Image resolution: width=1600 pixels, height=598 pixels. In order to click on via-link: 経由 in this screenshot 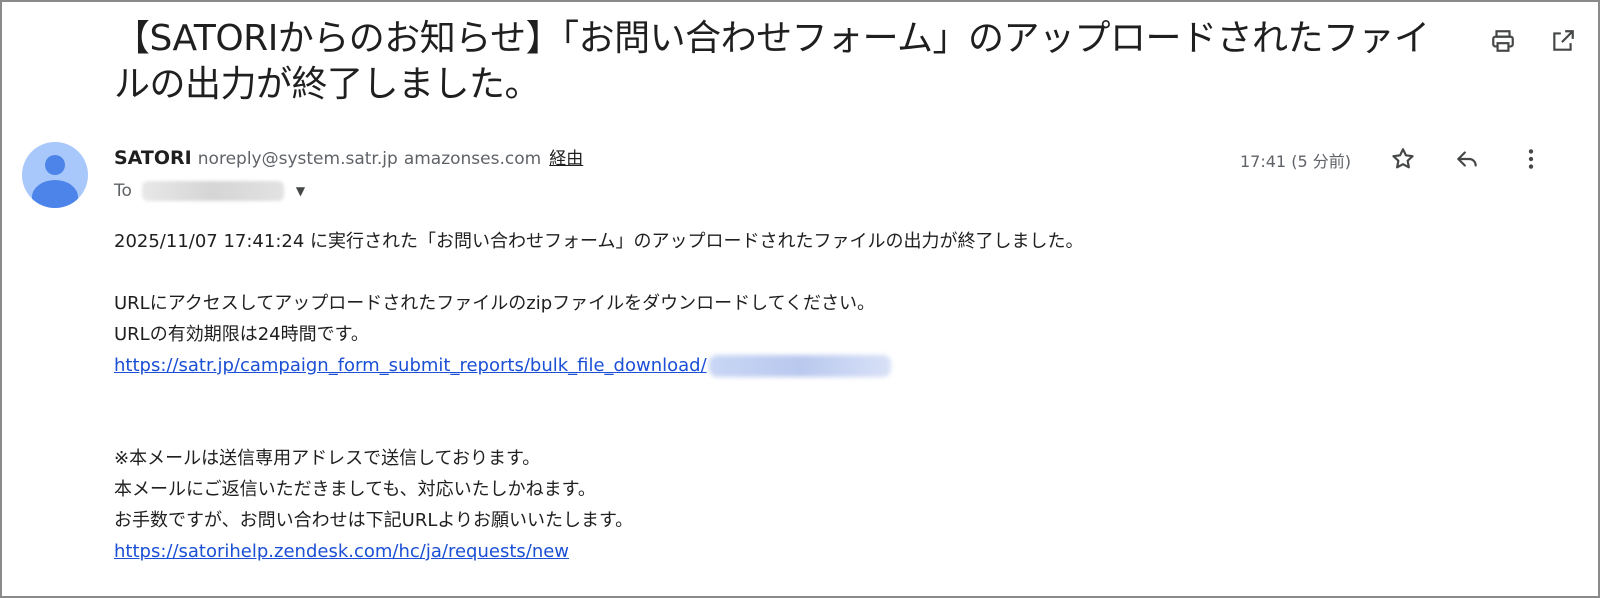, I will do `click(566, 159)`.